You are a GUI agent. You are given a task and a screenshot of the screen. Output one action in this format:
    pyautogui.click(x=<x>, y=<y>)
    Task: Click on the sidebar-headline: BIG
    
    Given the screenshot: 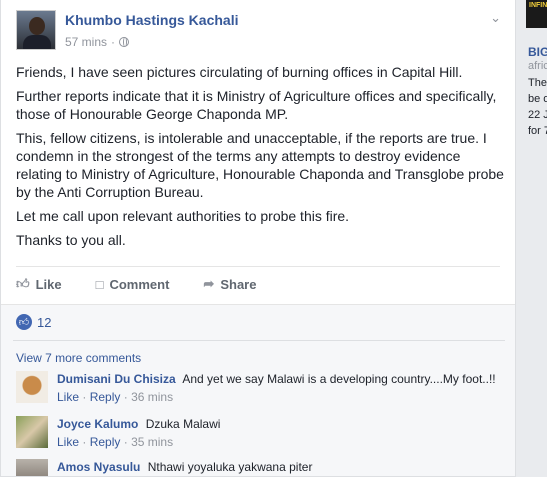 What is the action you would take?
    pyautogui.click(x=537, y=52)
    